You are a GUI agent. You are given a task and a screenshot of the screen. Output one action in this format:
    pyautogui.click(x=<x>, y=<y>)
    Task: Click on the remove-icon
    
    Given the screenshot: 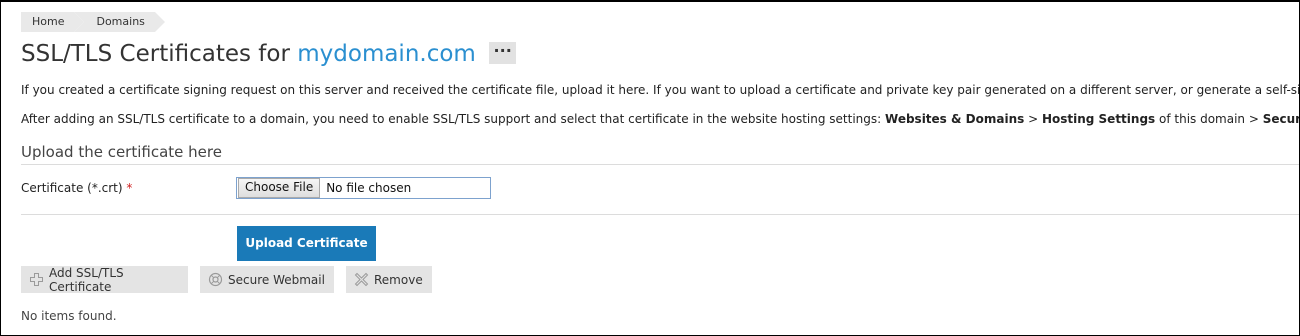 What is the action you would take?
    pyautogui.click(x=361, y=279)
    